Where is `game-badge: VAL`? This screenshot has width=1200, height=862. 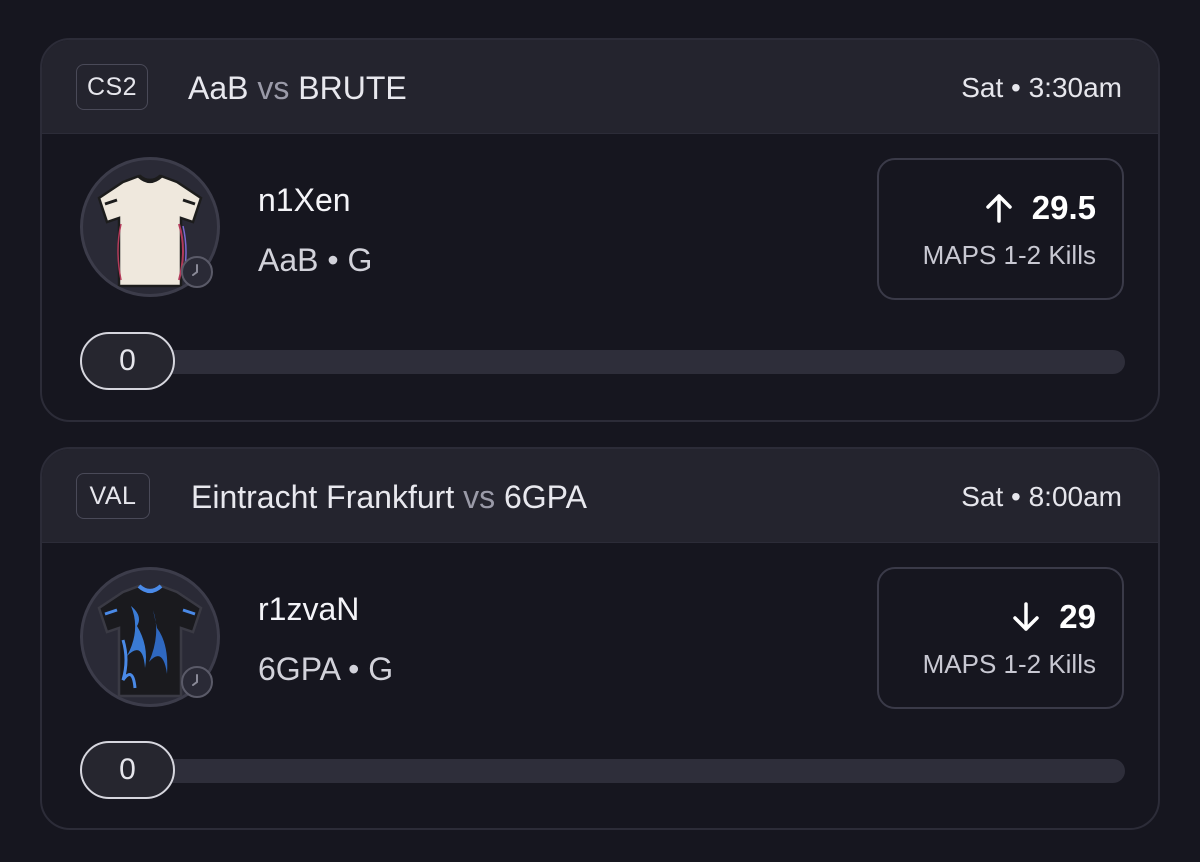
game-badge: VAL is located at coordinates (113, 496).